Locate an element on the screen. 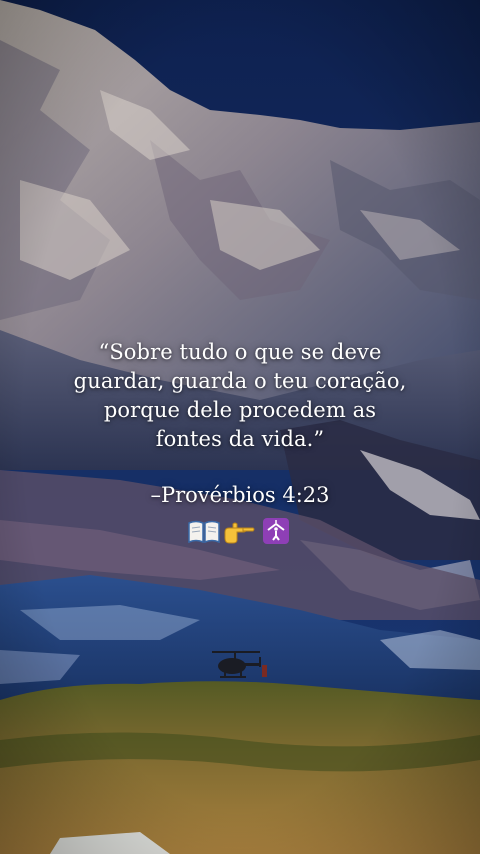  verse-reference: –Provérbios 4:23 is located at coordinates (240, 495).